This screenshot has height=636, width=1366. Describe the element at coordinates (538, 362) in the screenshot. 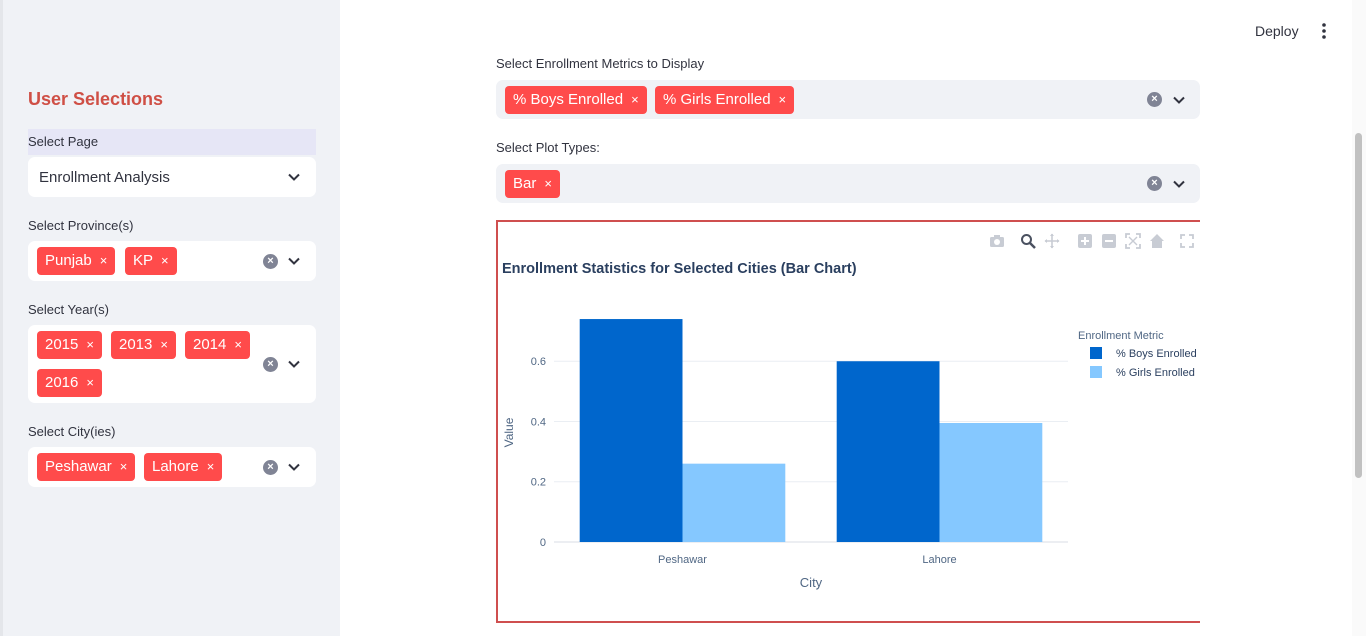

I see `y-tick-label: 0.6` at that location.